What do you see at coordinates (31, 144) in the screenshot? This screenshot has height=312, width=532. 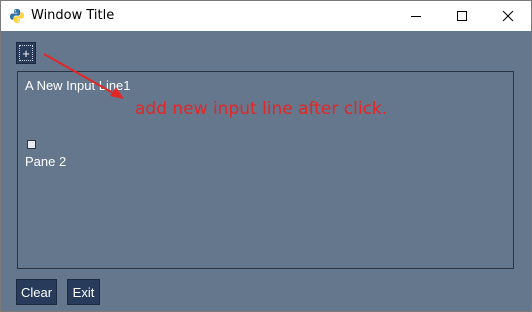 I see `pane2-checkbox` at bounding box center [31, 144].